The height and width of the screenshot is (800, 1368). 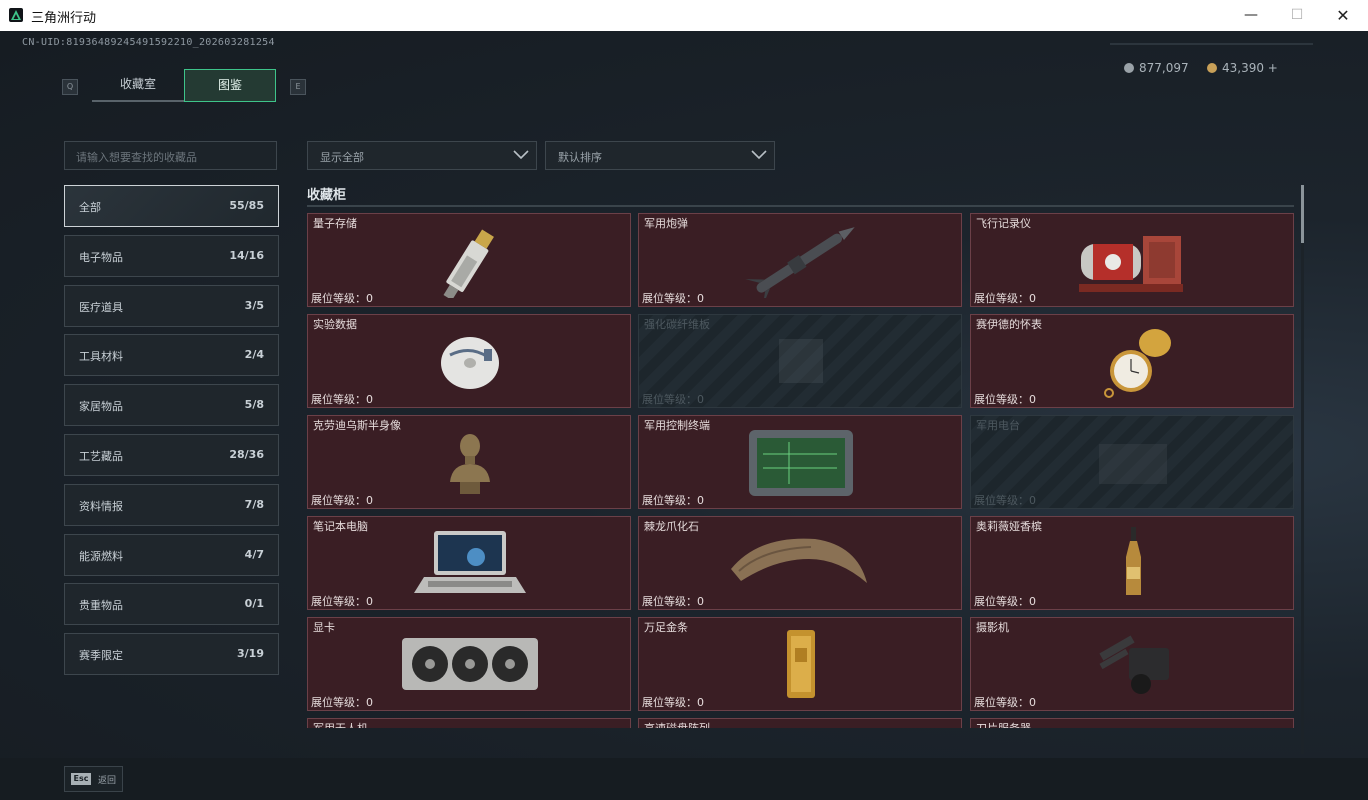 I want to click on category-label: 医疗道具, so click(x=101, y=307).